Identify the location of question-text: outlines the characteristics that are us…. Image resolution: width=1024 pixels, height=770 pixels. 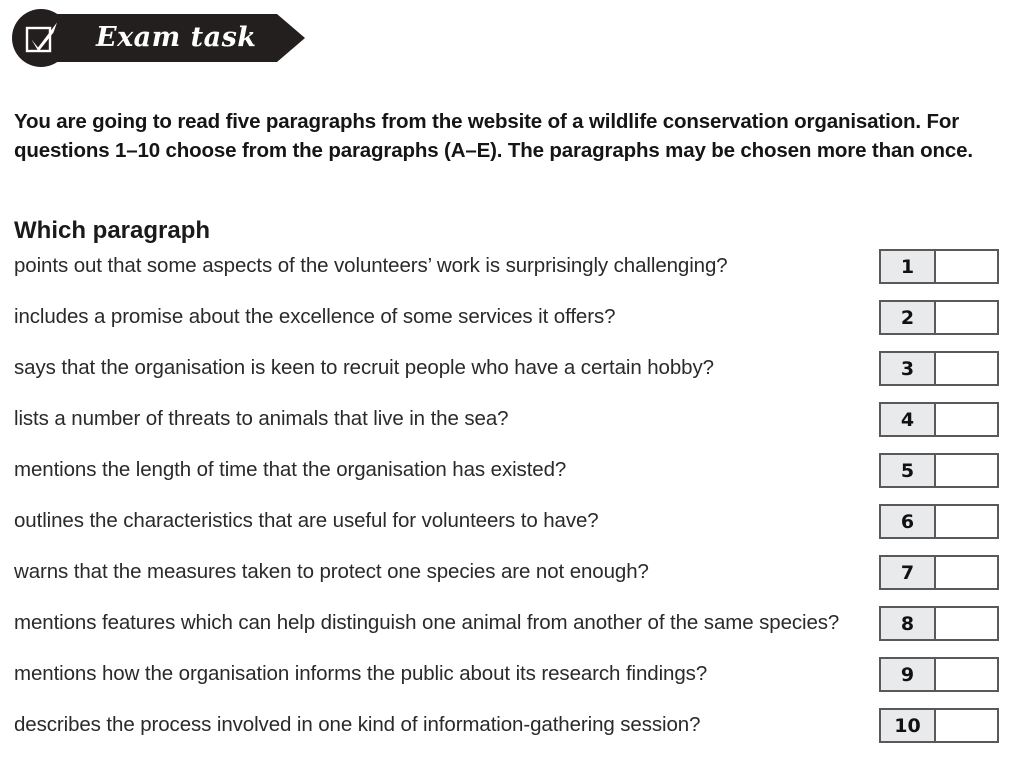
(306, 520).